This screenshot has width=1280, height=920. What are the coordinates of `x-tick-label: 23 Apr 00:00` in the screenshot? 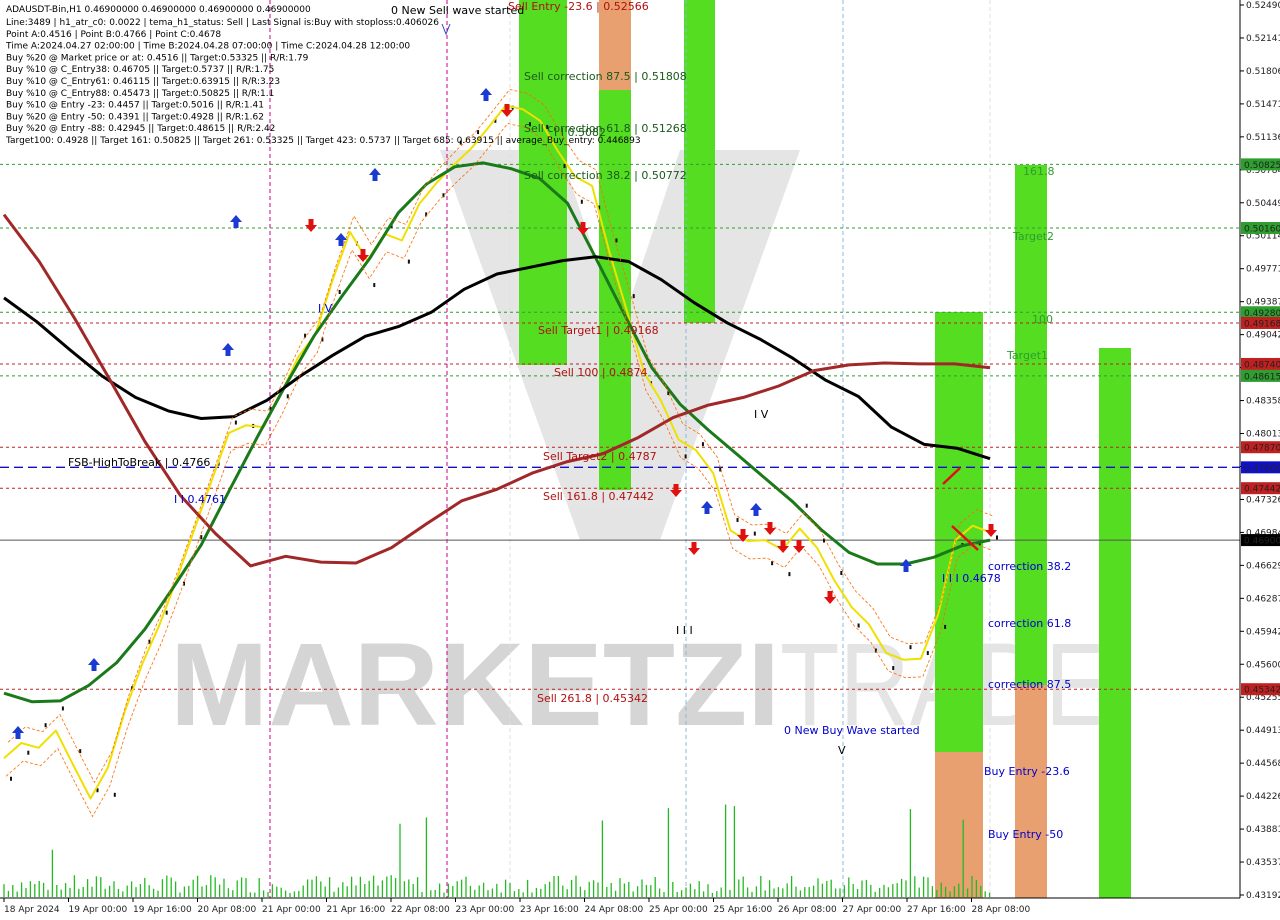 It's located at (485, 910).